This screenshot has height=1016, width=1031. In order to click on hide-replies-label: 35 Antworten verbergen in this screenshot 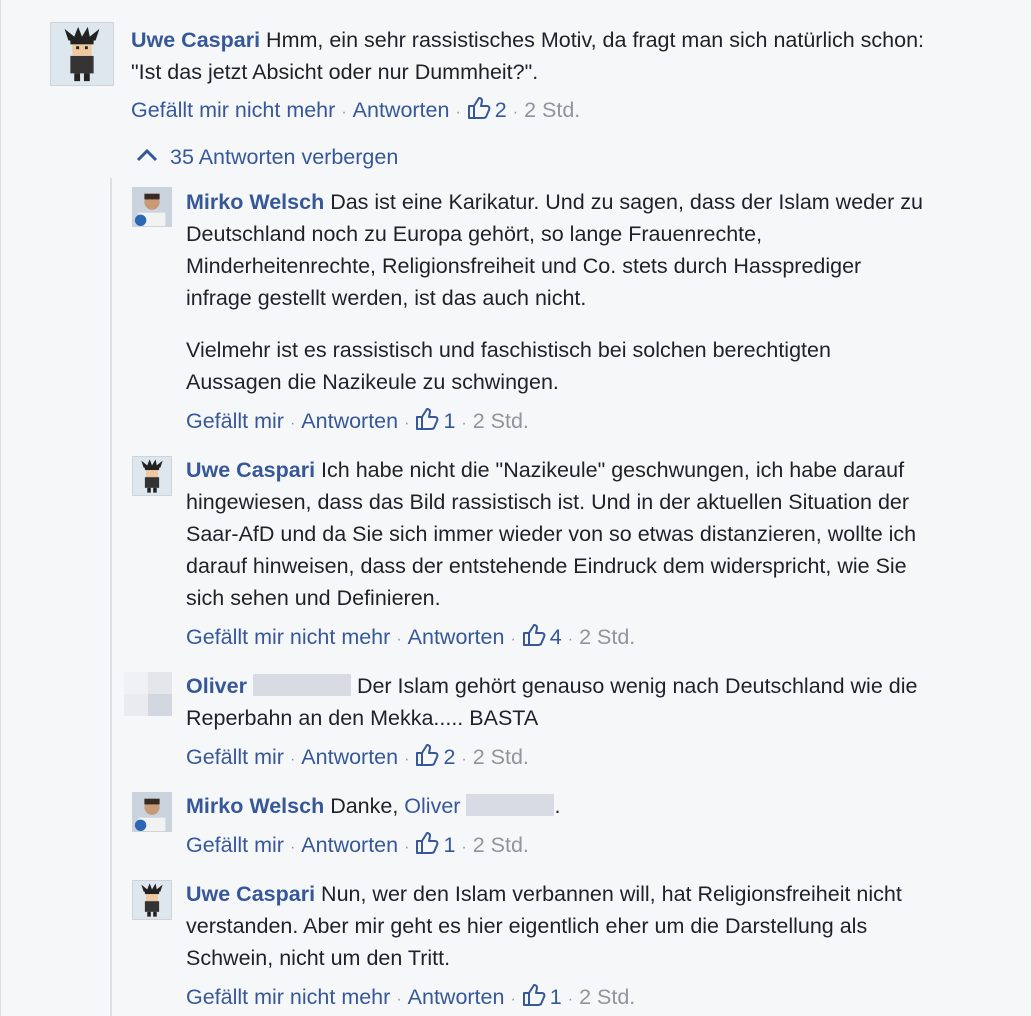, I will do `click(284, 157)`.